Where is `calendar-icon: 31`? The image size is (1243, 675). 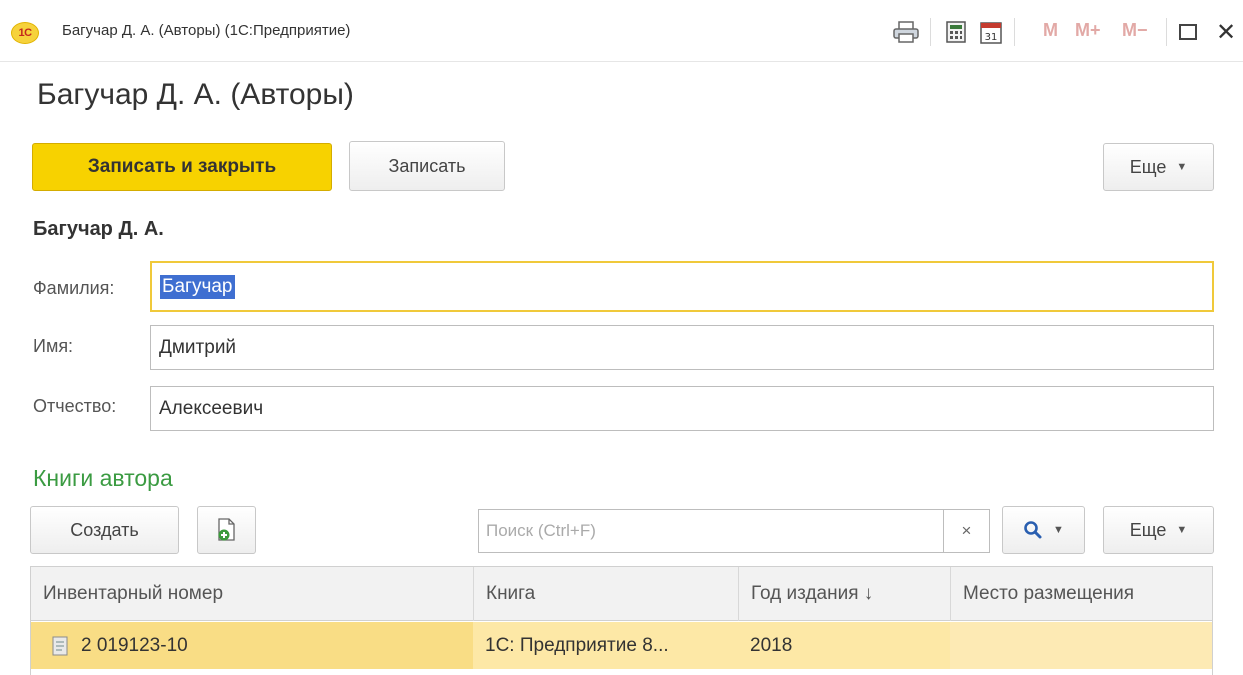 calendar-icon: 31 is located at coordinates (991, 32).